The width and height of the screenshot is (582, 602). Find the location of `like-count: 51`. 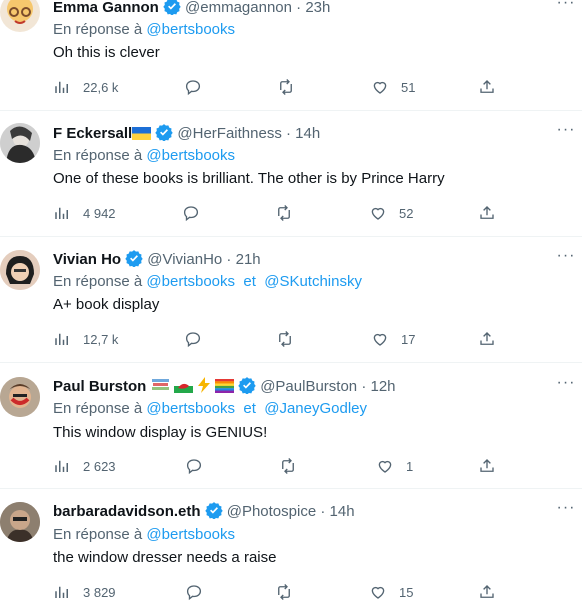

like-count: 51 is located at coordinates (408, 87).